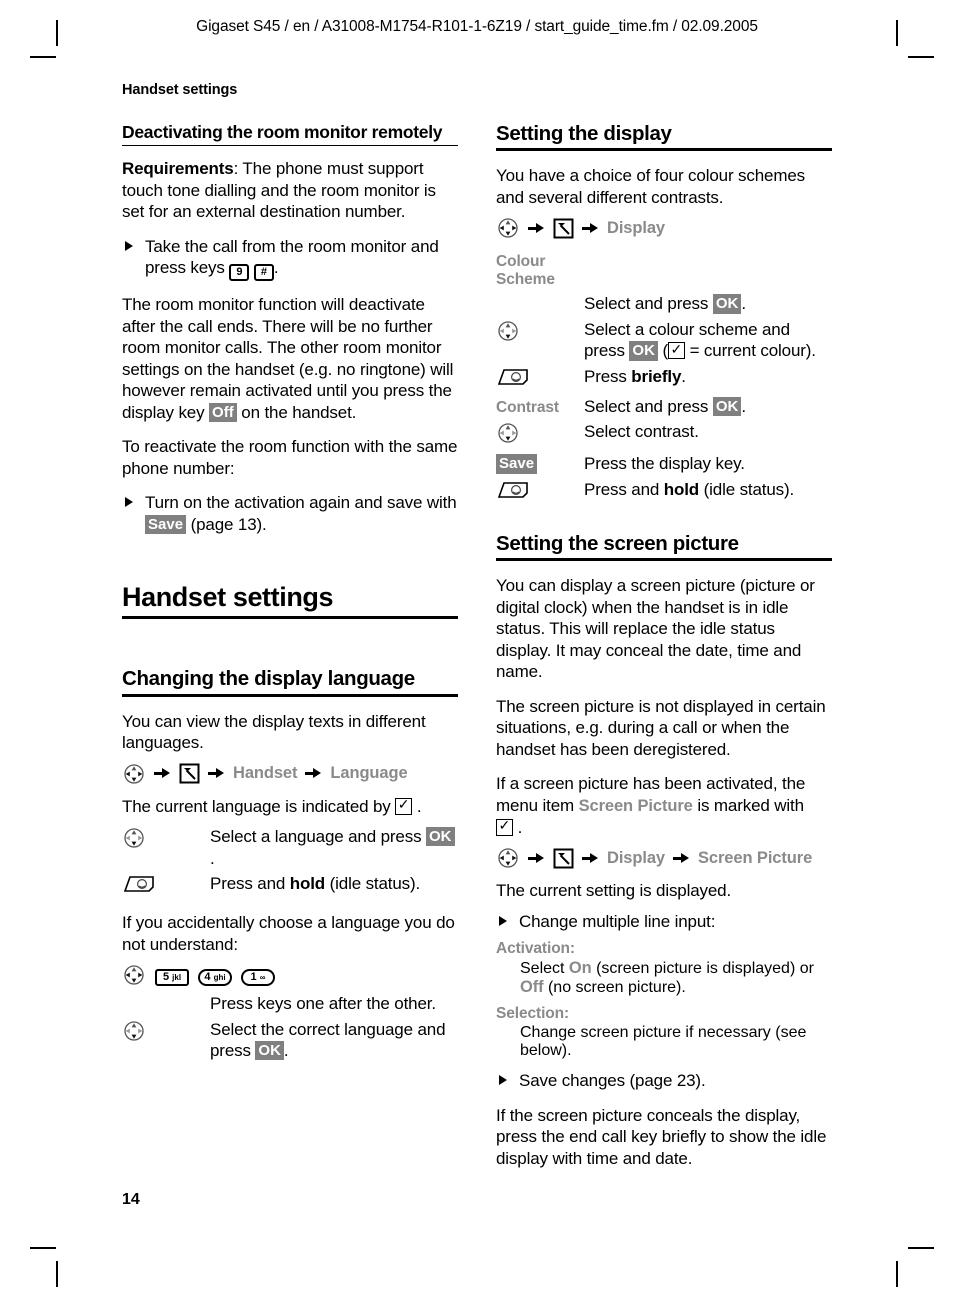  What do you see at coordinates (43, 1248) in the screenshot?
I see `crop-mark-bottom-left-horizontal` at bounding box center [43, 1248].